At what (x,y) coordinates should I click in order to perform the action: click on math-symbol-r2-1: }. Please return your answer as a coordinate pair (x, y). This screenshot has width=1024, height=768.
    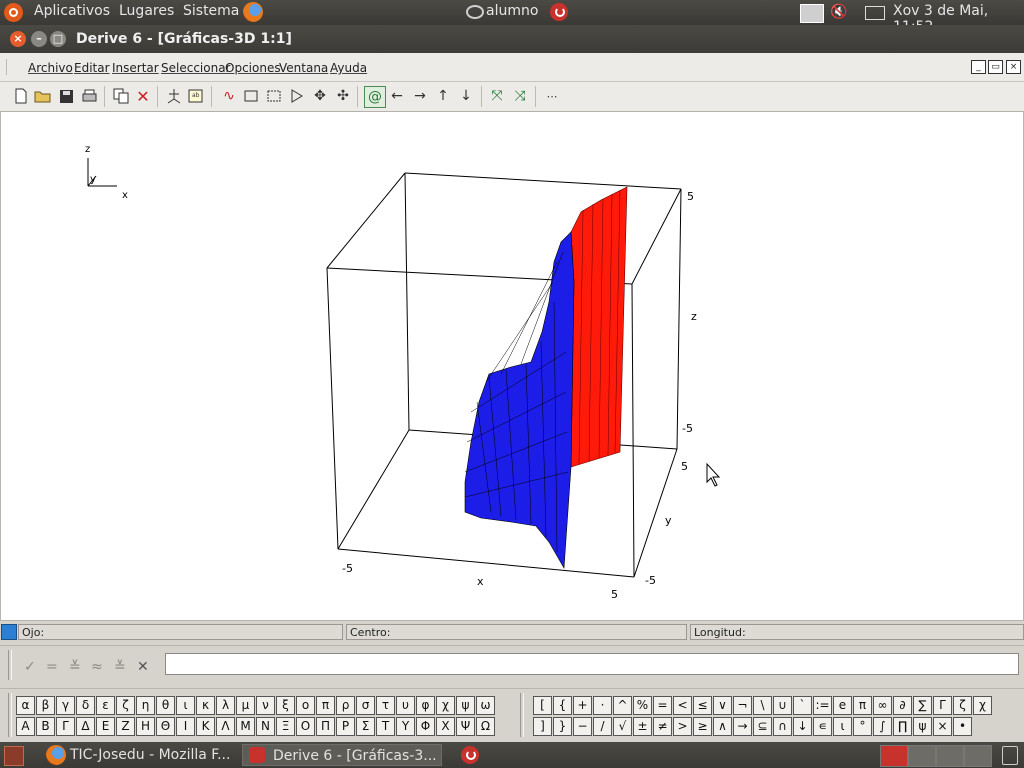
    Looking at the image, I should click on (562, 726).